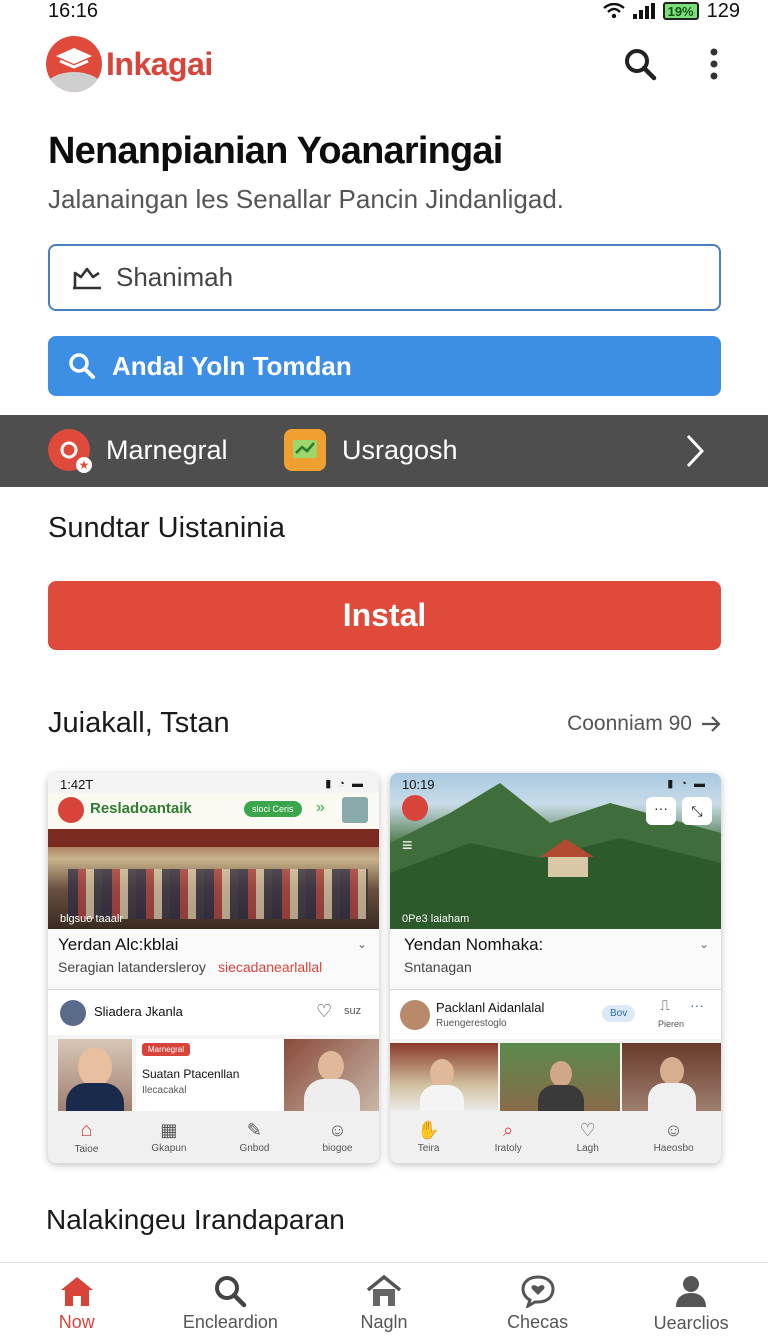 The image size is (768, 1344). Describe the element at coordinates (70, 451) in the screenshot. I see `record-icon: ★` at that location.